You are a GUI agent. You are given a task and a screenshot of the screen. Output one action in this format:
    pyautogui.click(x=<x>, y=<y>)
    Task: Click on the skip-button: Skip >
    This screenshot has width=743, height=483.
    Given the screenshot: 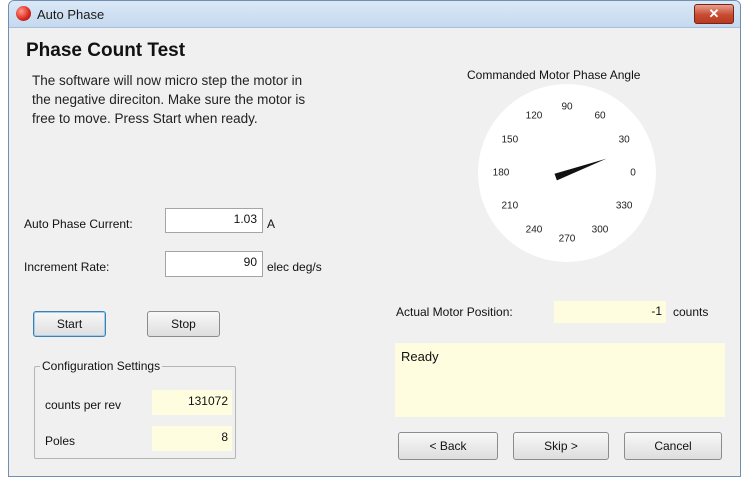 What is the action you would take?
    pyautogui.click(x=561, y=446)
    